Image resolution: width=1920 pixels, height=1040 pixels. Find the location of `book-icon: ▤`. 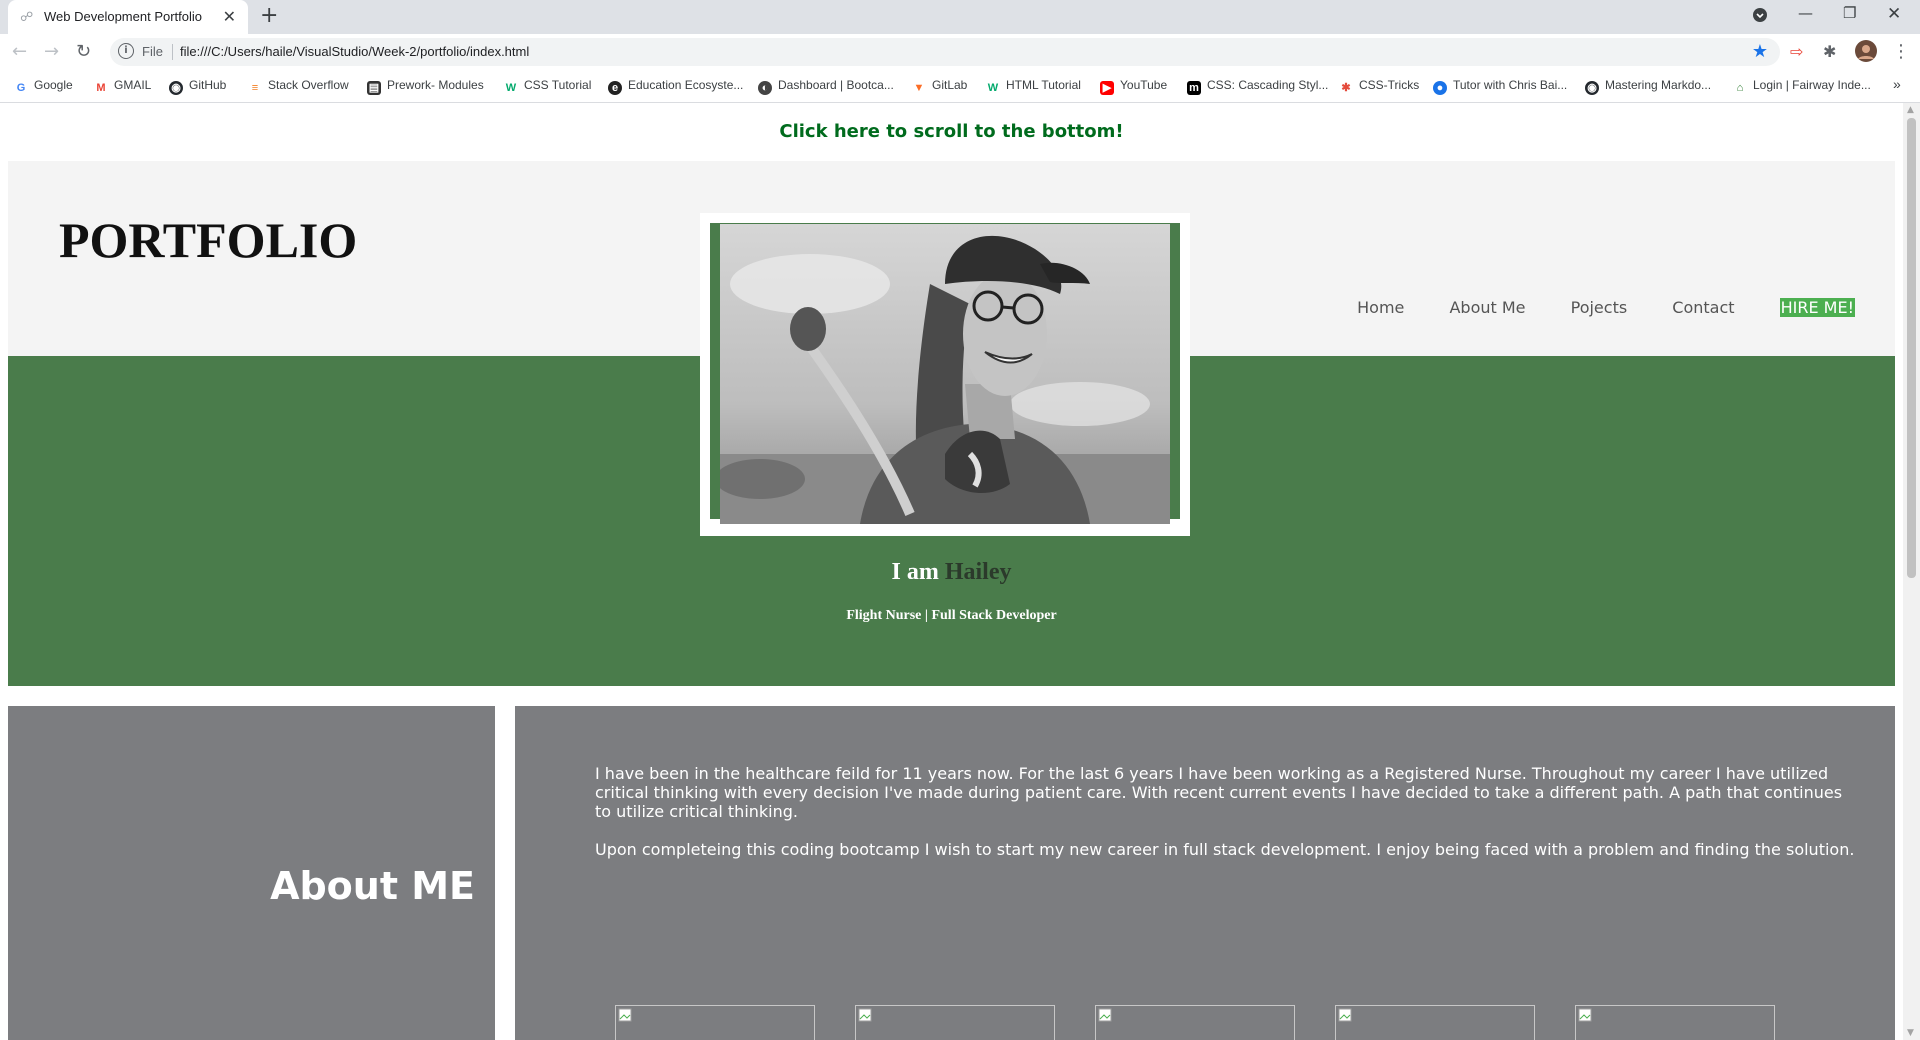

book-icon: ▤ is located at coordinates (374, 88).